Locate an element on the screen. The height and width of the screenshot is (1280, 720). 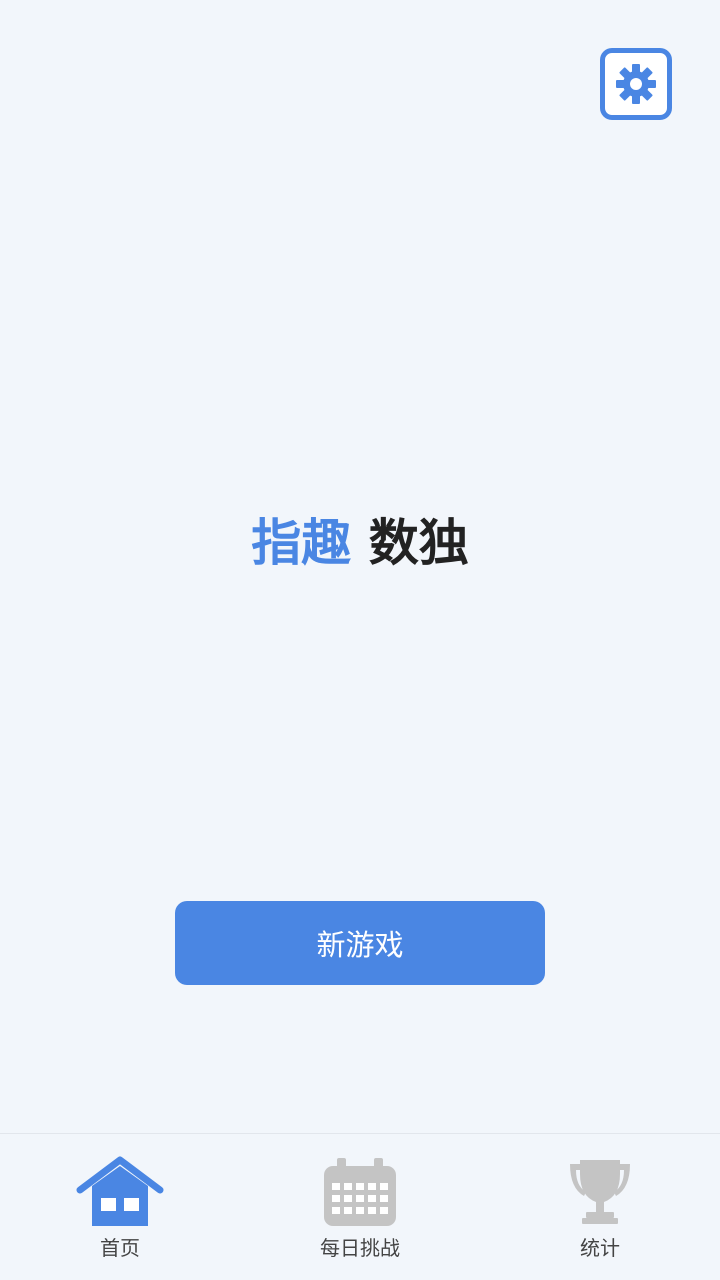
nav-label-statistics: 统计 is located at coordinates (600, 1248).